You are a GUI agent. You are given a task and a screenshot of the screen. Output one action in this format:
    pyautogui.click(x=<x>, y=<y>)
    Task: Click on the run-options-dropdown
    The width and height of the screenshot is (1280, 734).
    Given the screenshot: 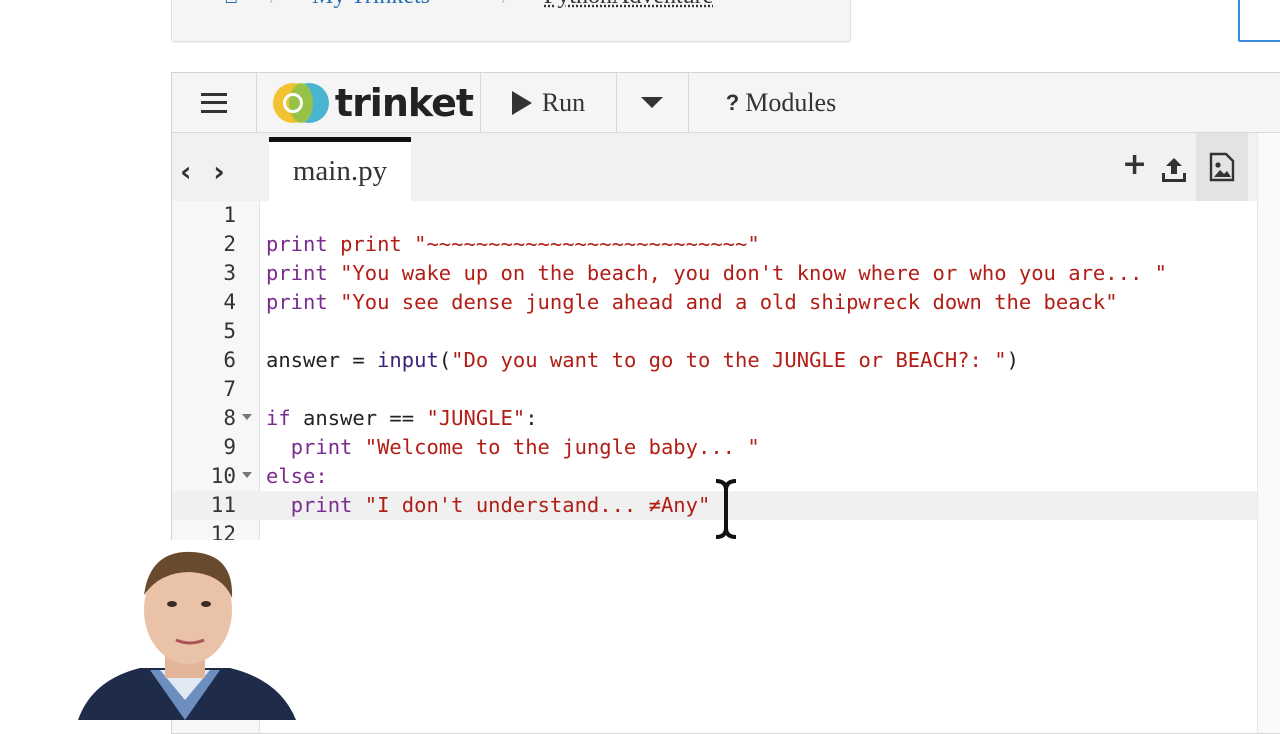 What is the action you would take?
    pyautogui.click(x=652, y=102)
    